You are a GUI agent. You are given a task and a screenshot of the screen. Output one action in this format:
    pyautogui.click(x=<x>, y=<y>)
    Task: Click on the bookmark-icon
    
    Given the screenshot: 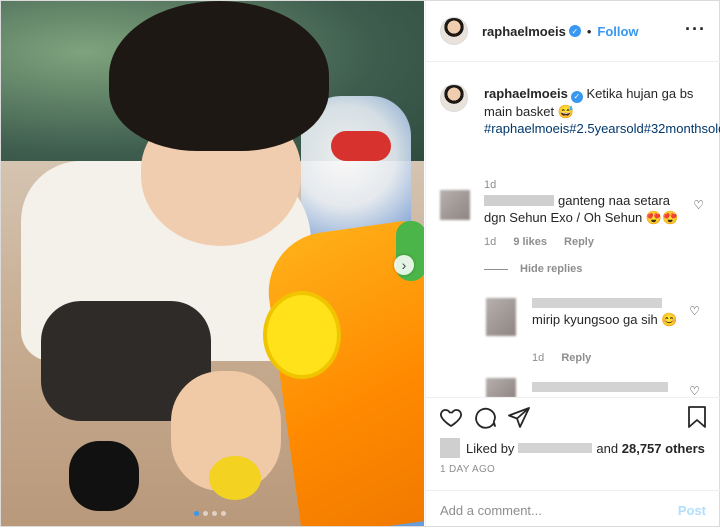 What is the action you would take?
    pyautogui.click(x=697, y=417)
    